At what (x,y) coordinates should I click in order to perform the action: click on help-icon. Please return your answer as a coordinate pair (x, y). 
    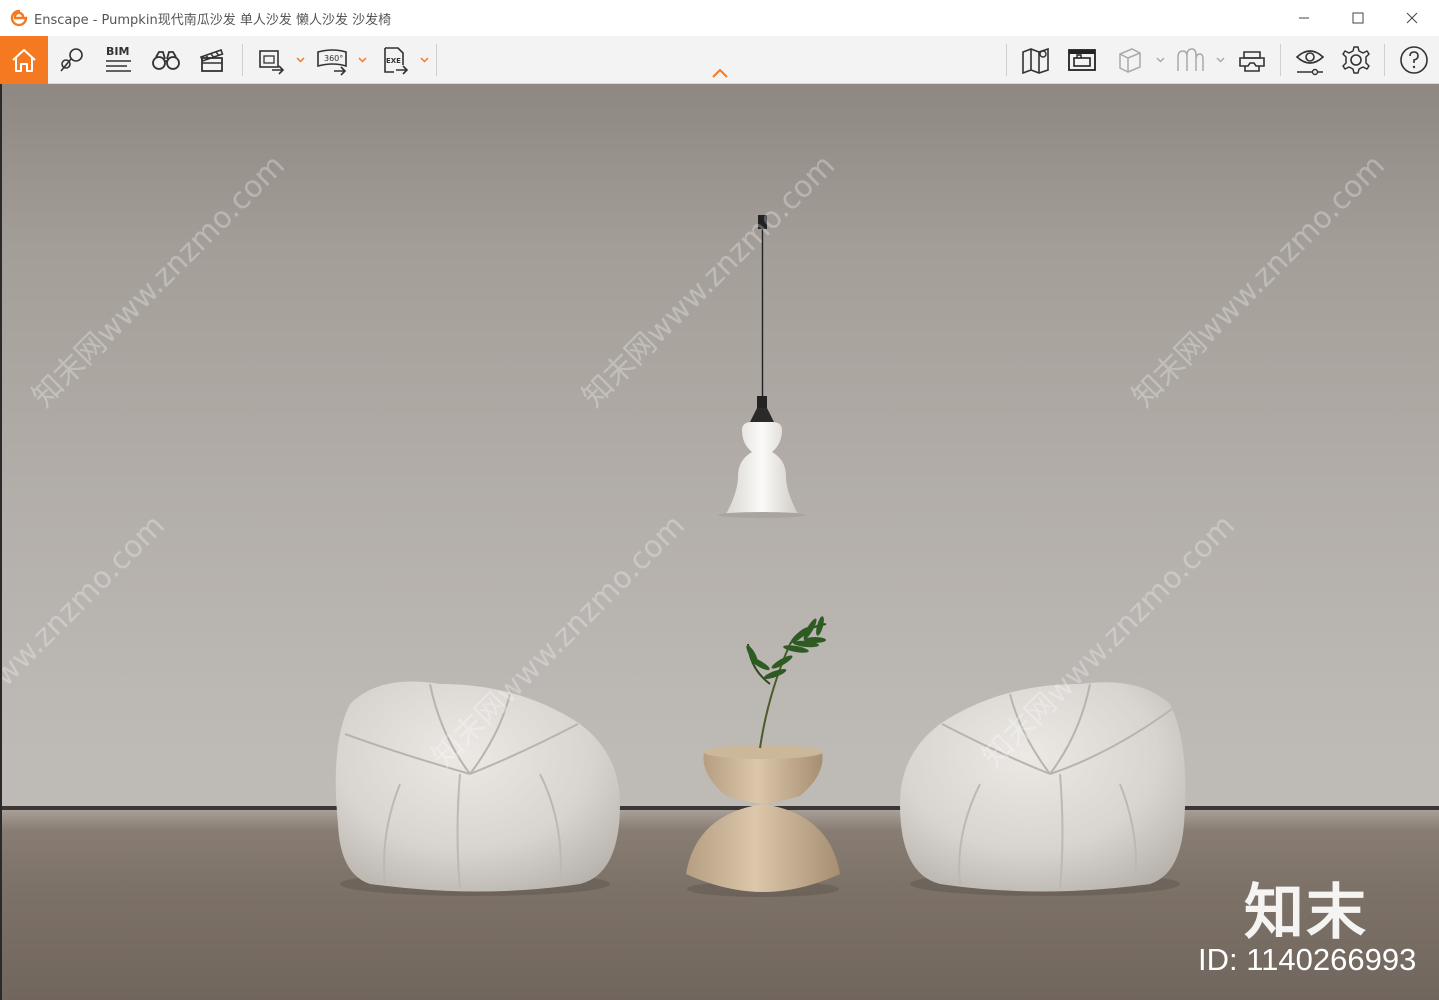
    Looking at the image, I should click on (1414, 60).